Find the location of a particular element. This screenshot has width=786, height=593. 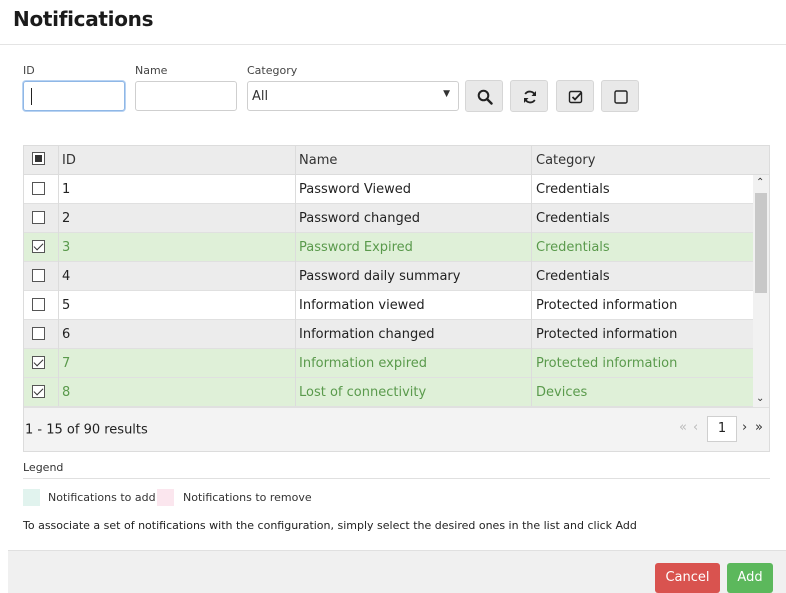

table-row: 2 Password changed Credentials is located at coordinates (388, 218).